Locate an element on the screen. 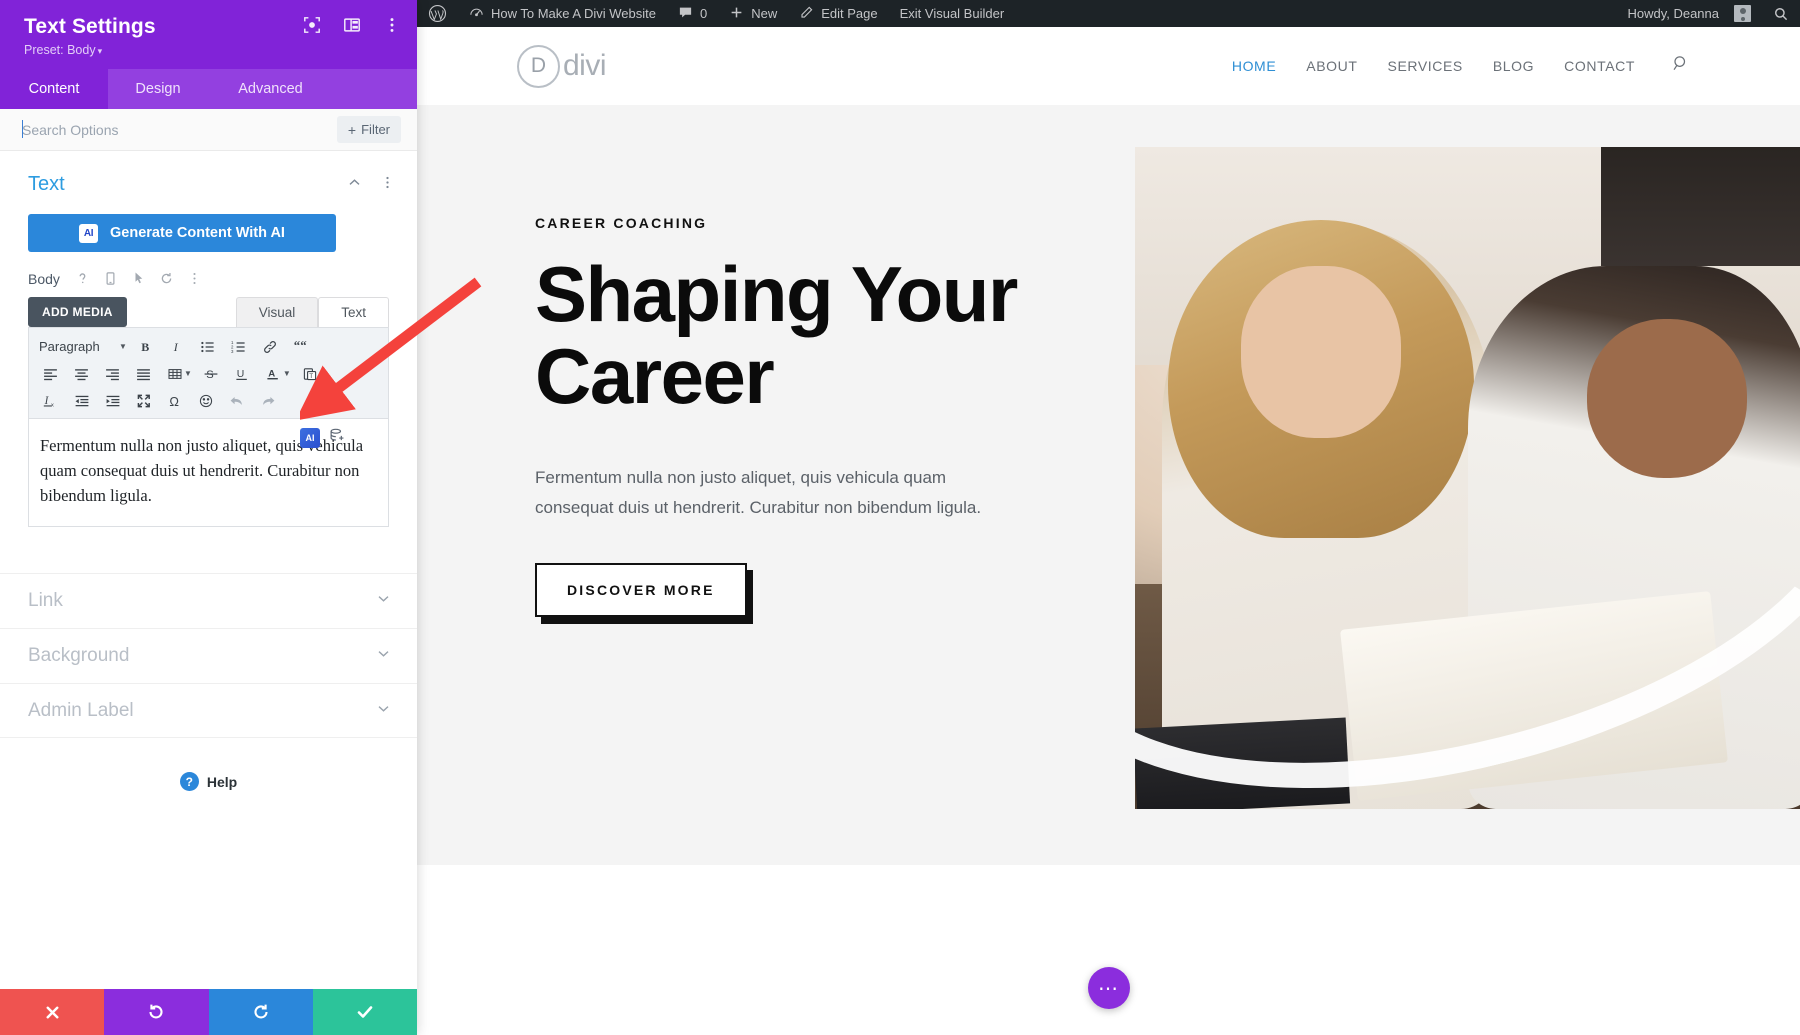 The height and width of the screenshot is (1035, 1800). fullscreen-icon is located at coordinates (143, 401).